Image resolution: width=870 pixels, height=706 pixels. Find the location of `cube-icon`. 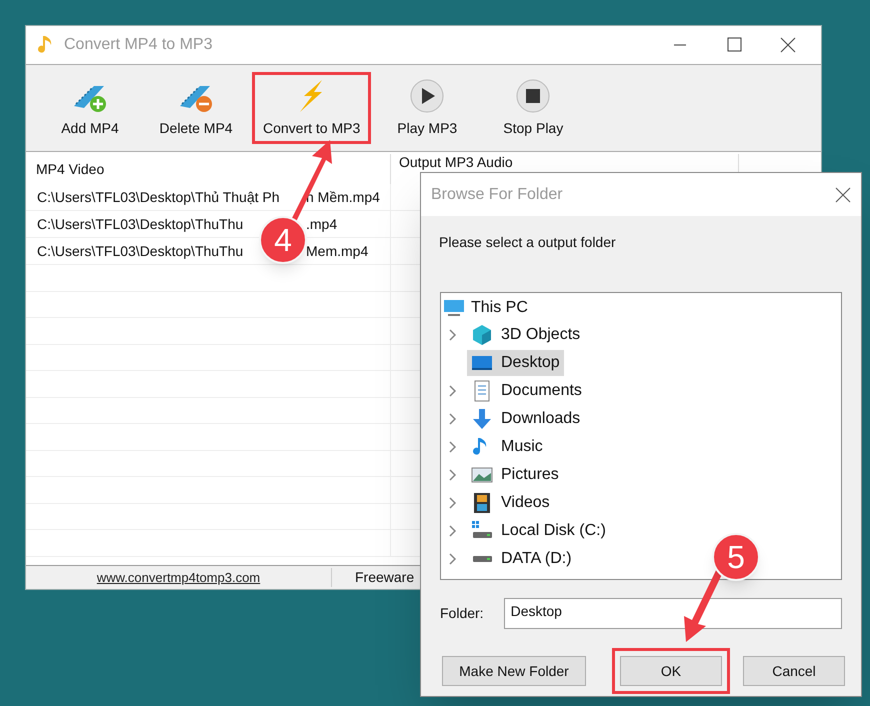

cube-icon is located at coordinates (482, 335).